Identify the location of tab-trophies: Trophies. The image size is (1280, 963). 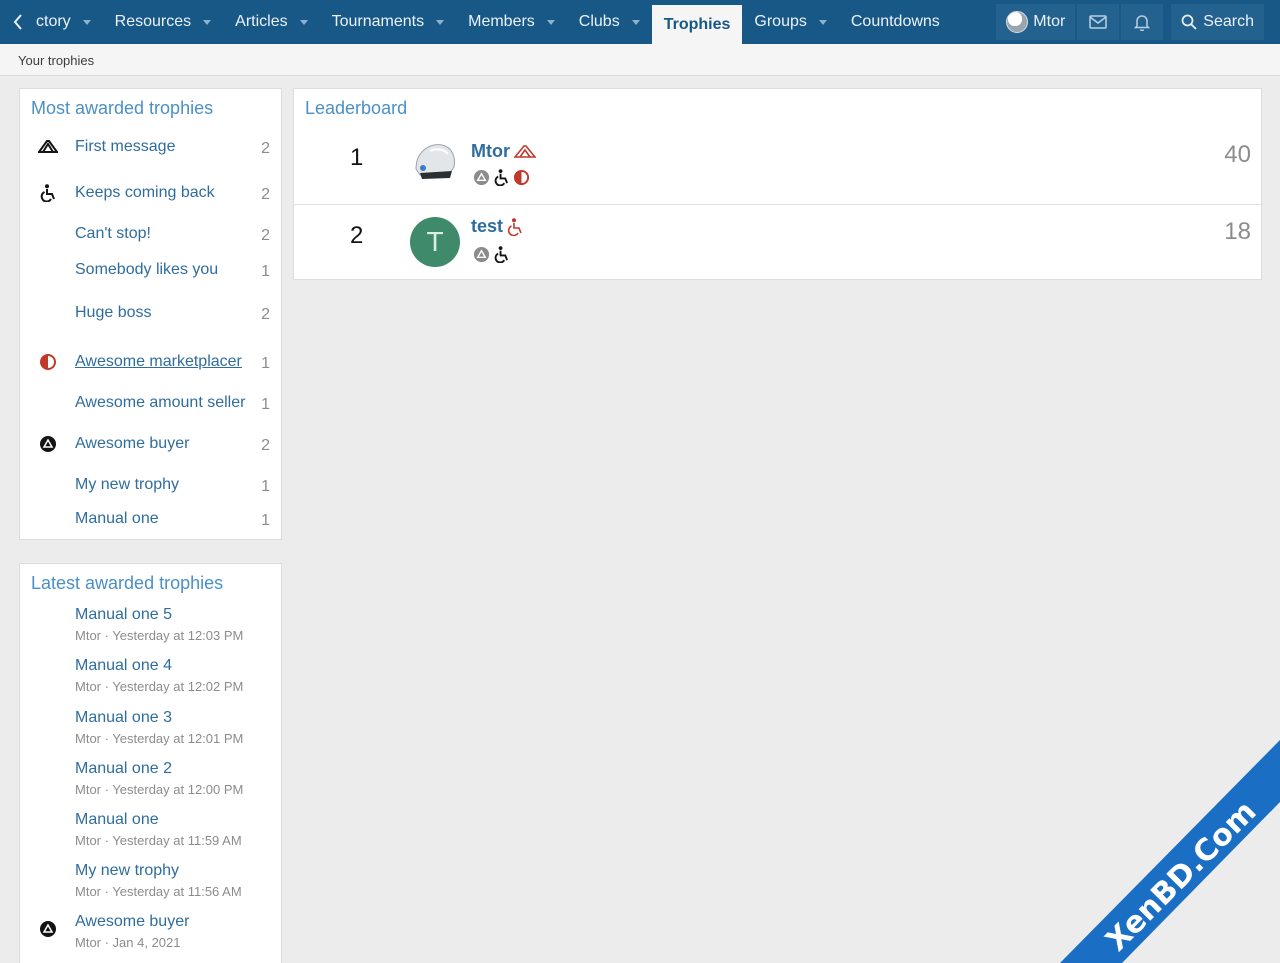
(697, 24).